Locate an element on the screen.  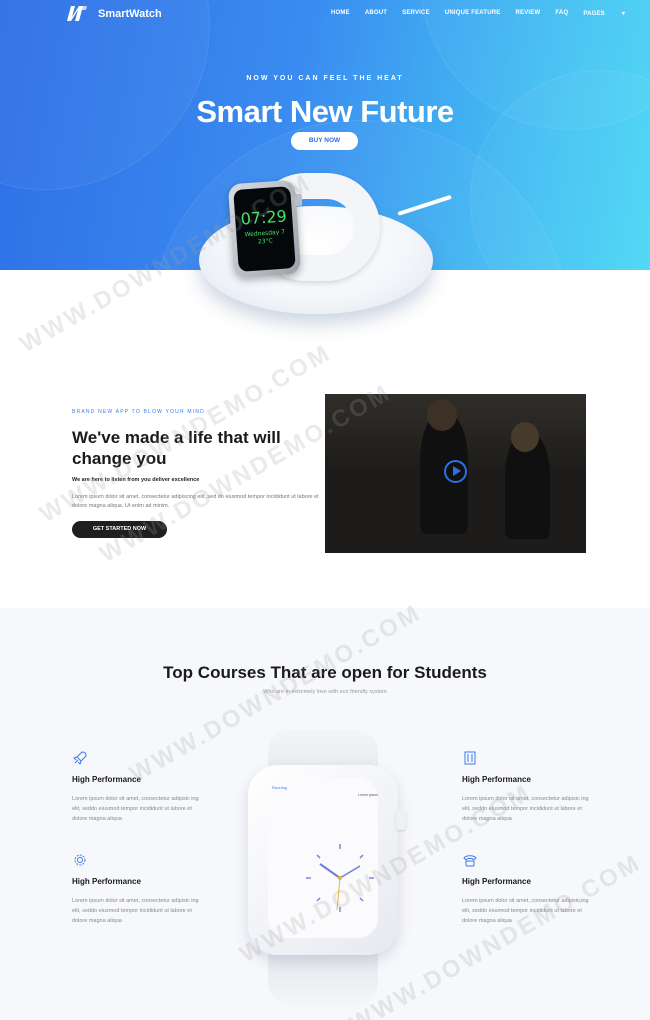
nav-item-home: HOME is located at coordinates (340, 13).